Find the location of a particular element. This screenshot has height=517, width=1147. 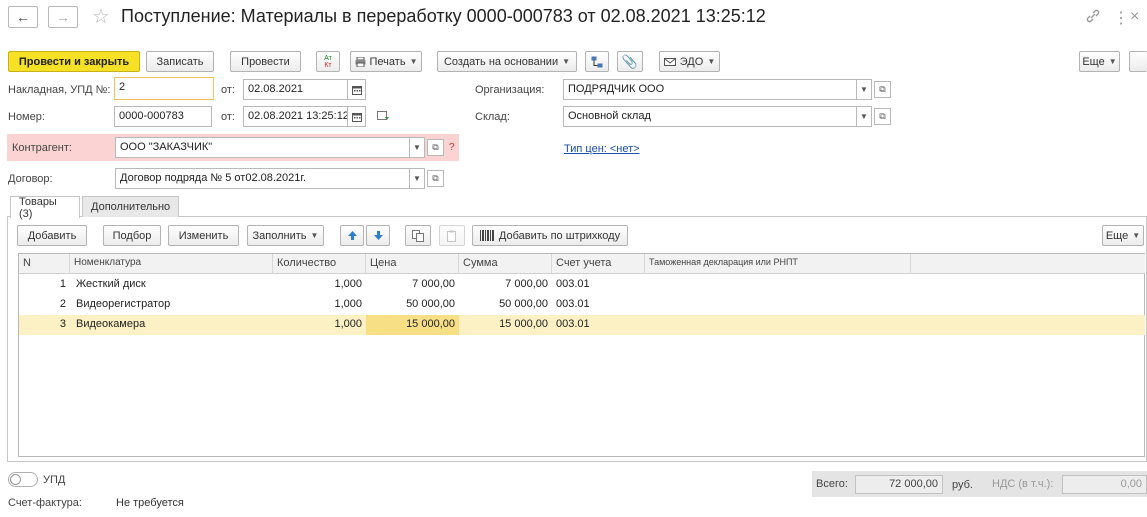

back-button: ← is located at coordinates (23, 17).